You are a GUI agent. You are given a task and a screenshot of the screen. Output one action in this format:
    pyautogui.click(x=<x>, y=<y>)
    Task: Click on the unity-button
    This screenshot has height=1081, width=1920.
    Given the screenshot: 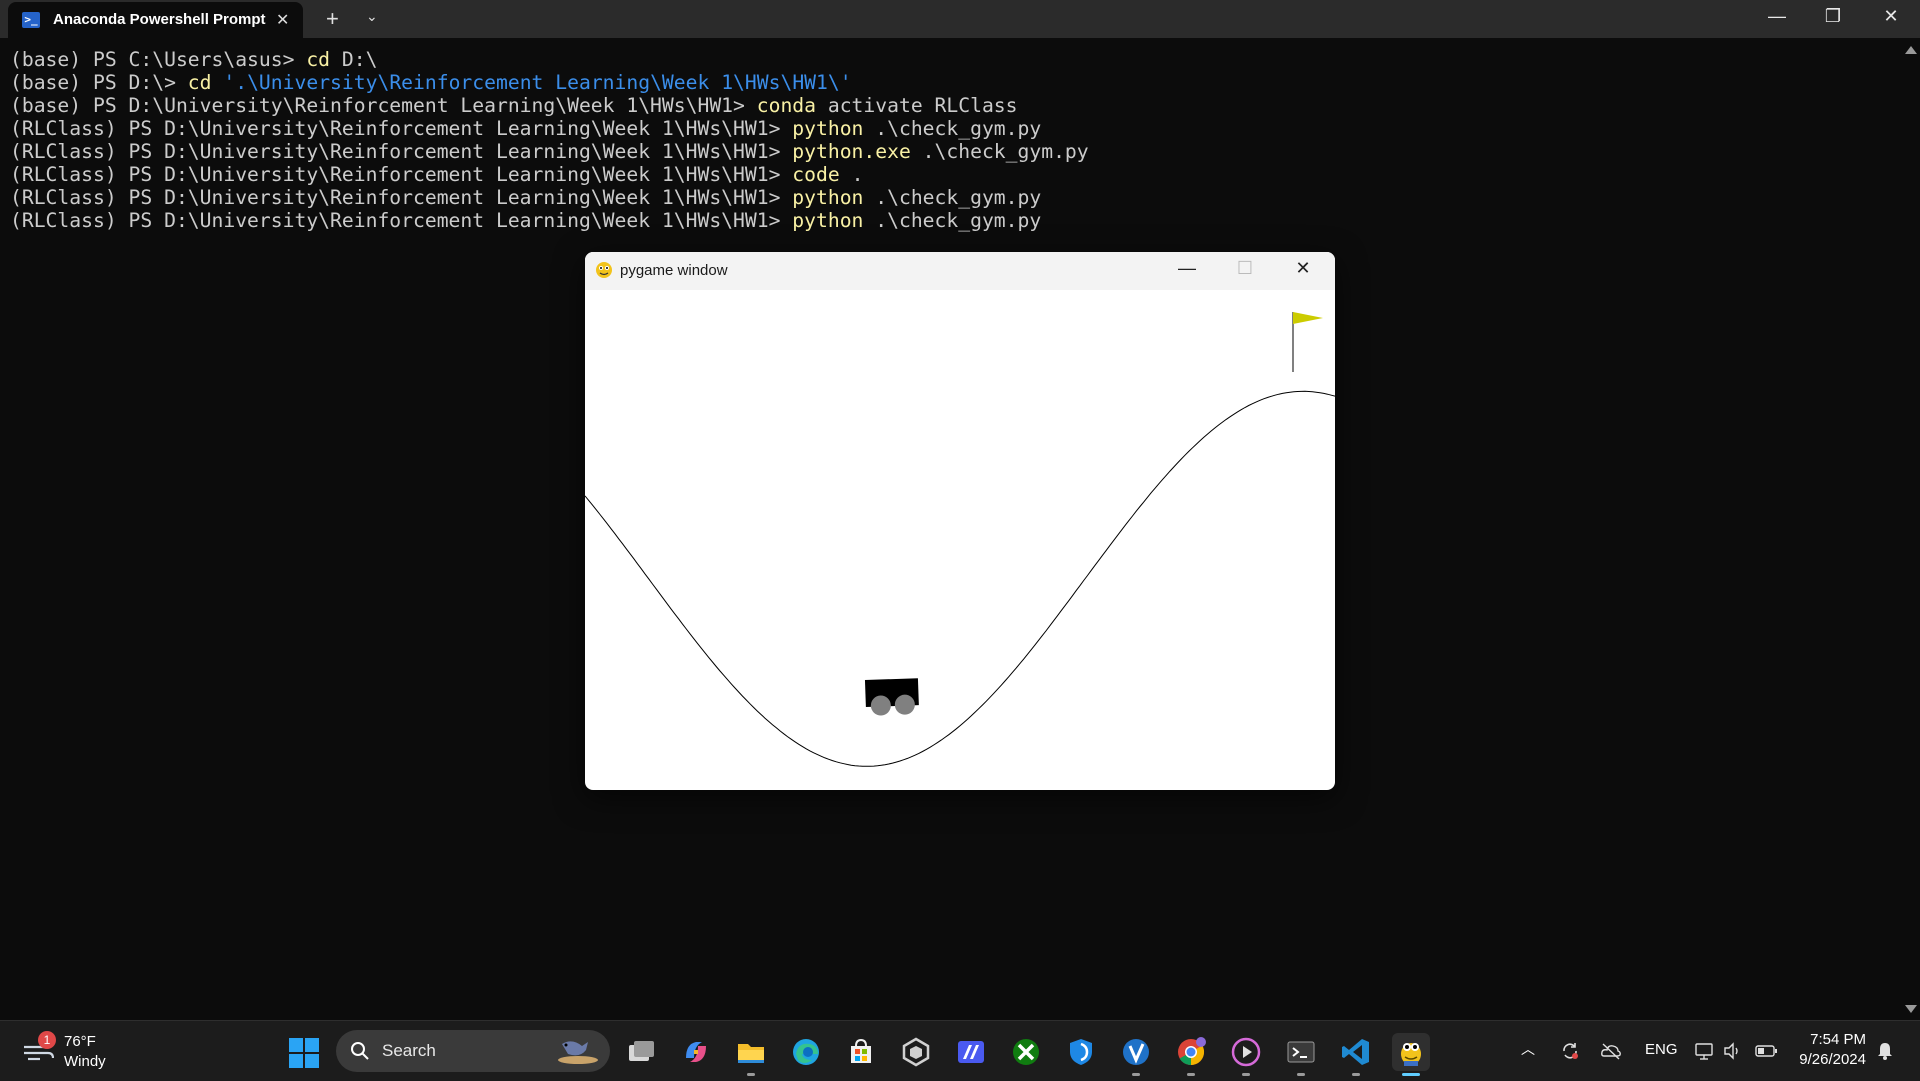 What is the action you would take?
    pyautogui.click(x=916, y=1052)
    